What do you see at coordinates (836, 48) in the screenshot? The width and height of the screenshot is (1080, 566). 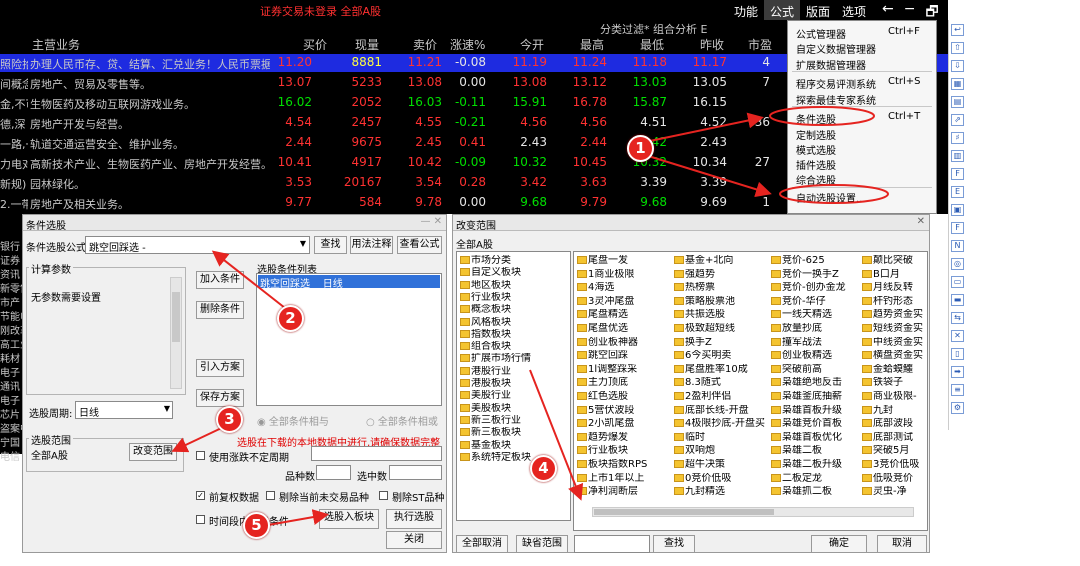 I see `menu-item: 自定义数据管理器` at bounding box center [836, 48].